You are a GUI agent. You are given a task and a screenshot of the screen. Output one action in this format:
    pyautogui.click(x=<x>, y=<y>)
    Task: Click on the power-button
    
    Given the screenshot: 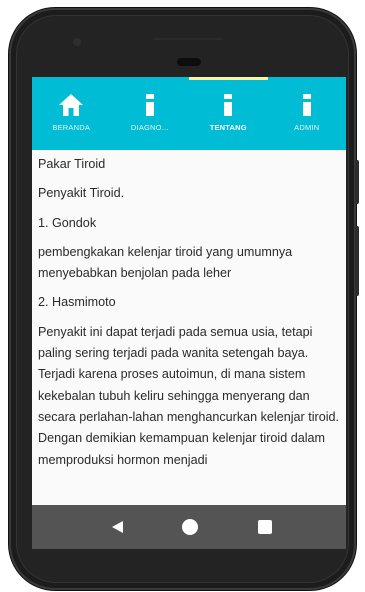 What is the action you would take?
    pyautogui.click(x=357, y=182)
    